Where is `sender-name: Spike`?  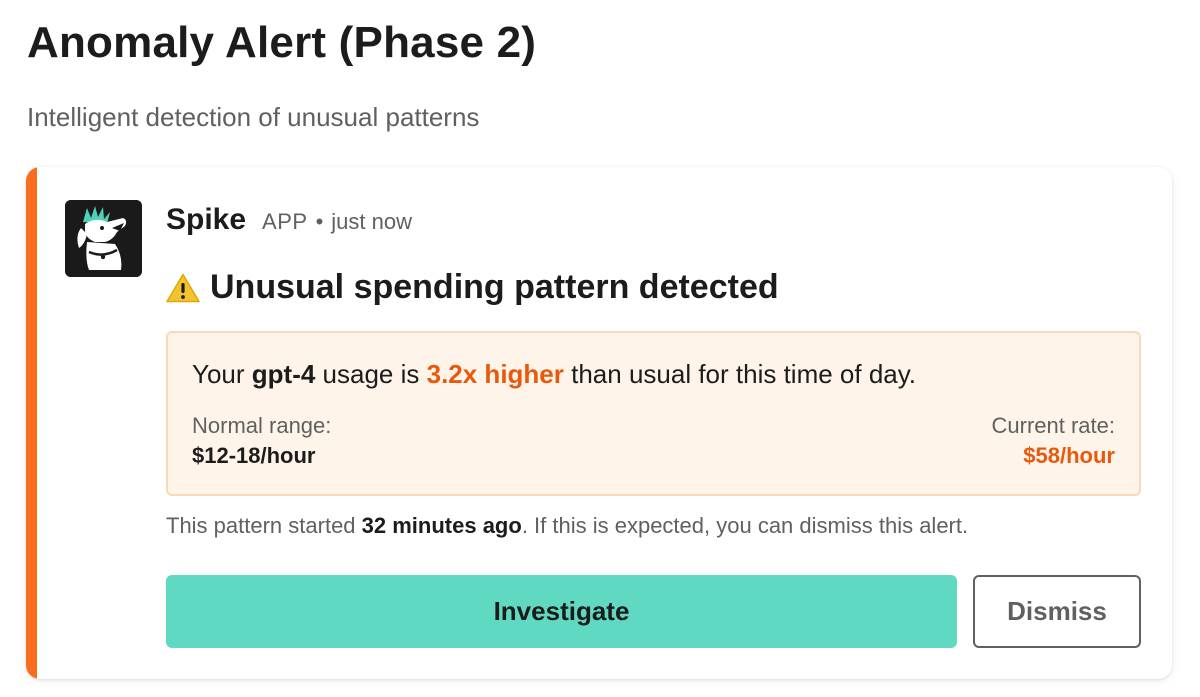 sender-name: Spike is located at coordinates (206, 220).